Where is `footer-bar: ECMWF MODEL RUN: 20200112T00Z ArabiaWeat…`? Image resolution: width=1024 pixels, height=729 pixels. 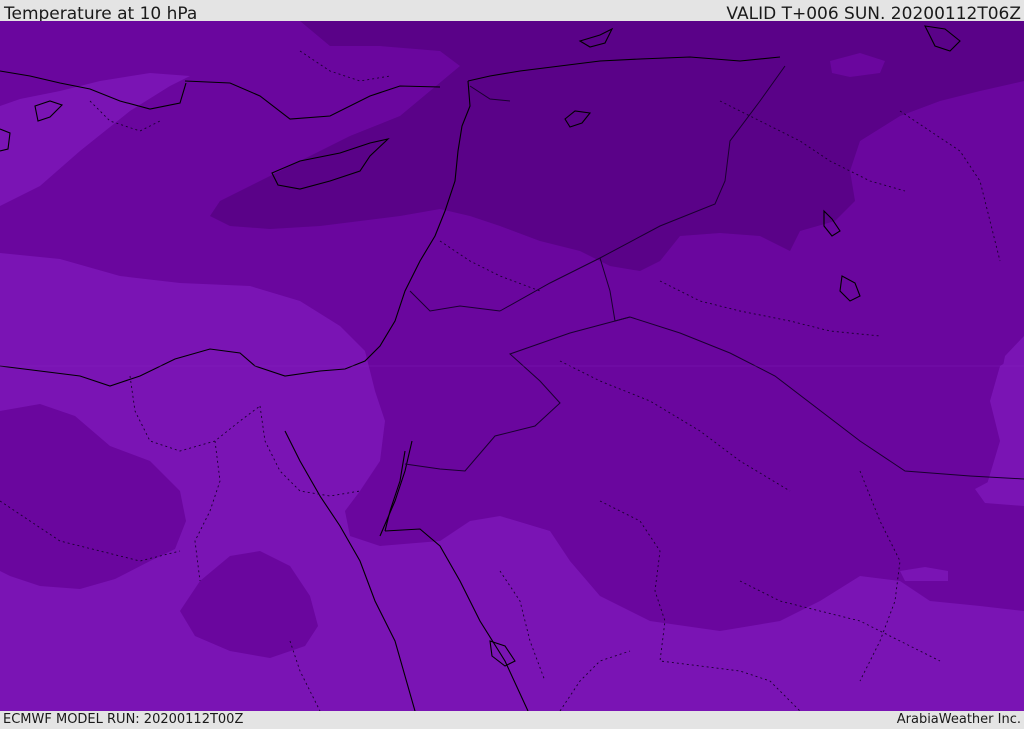 footer-bar: ECMWF MODEL RUN: 20200112T00Z ArabiaWeat… is located at coordinates (512, 720).